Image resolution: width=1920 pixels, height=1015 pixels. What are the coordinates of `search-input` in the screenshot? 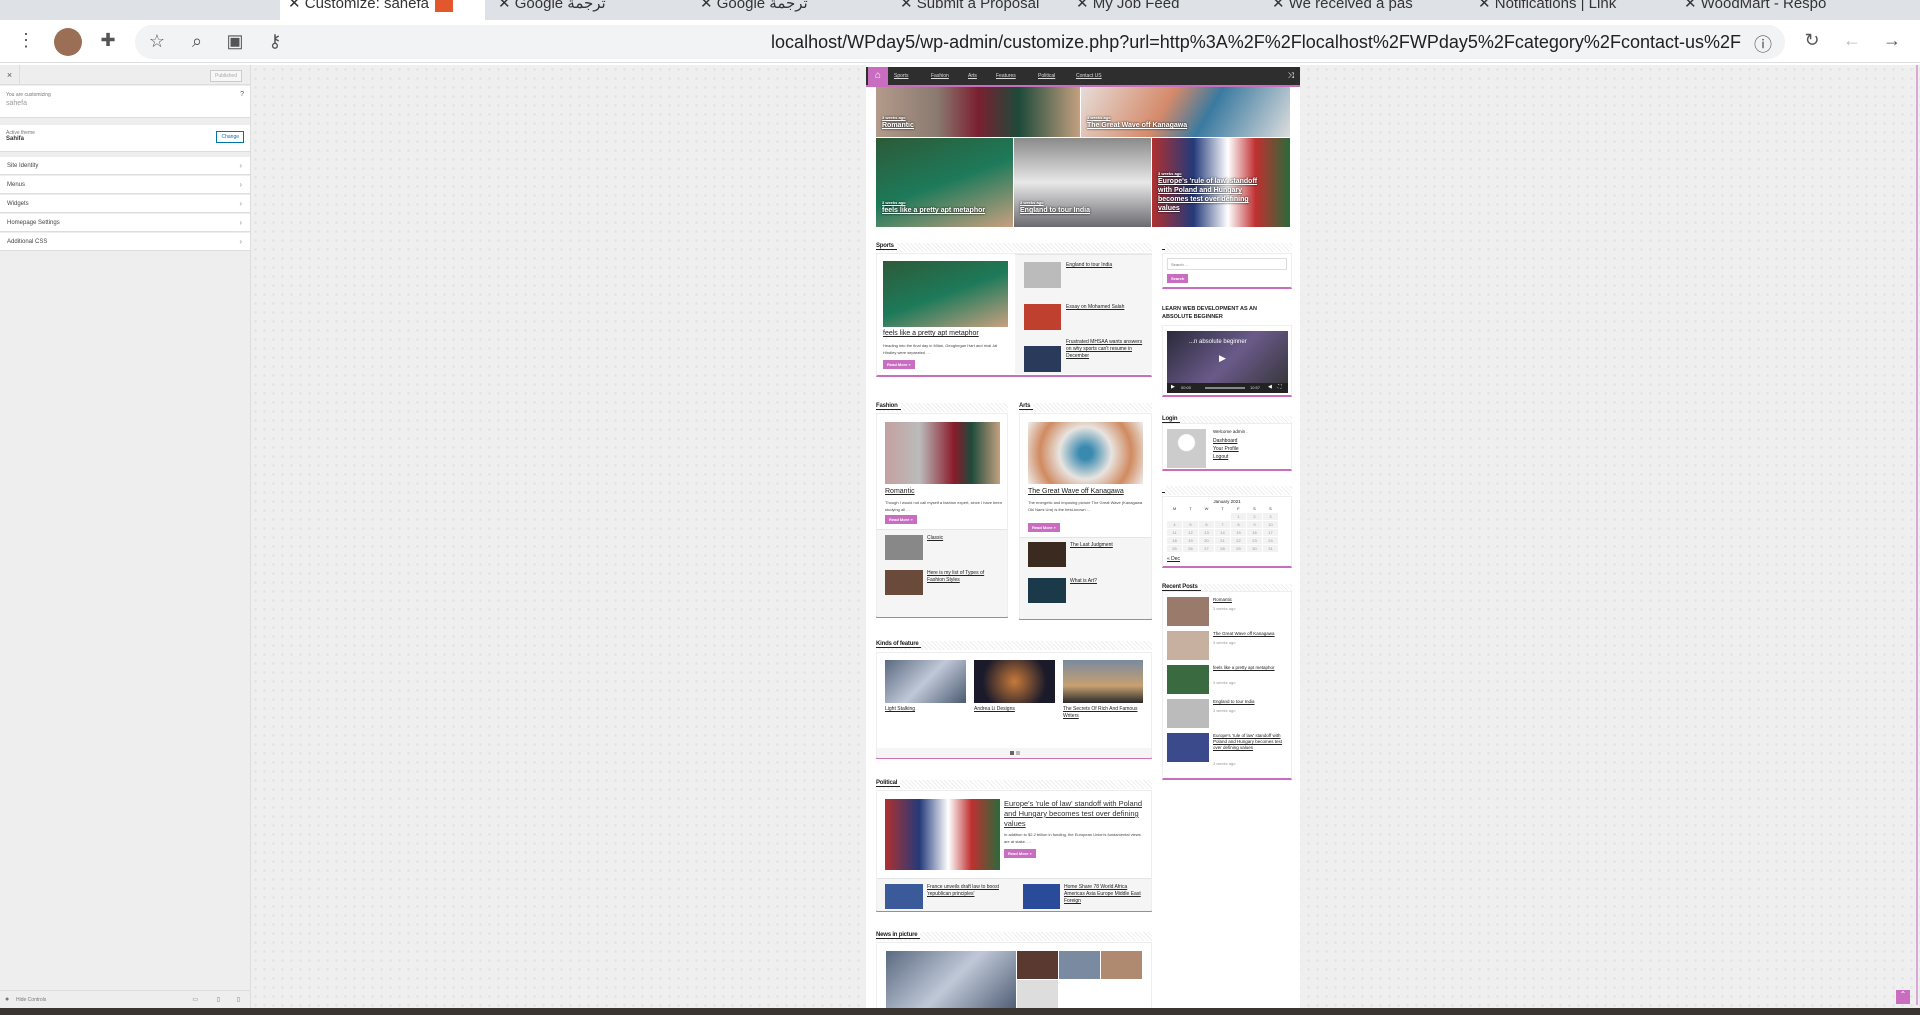 It's located at (1227, 264).